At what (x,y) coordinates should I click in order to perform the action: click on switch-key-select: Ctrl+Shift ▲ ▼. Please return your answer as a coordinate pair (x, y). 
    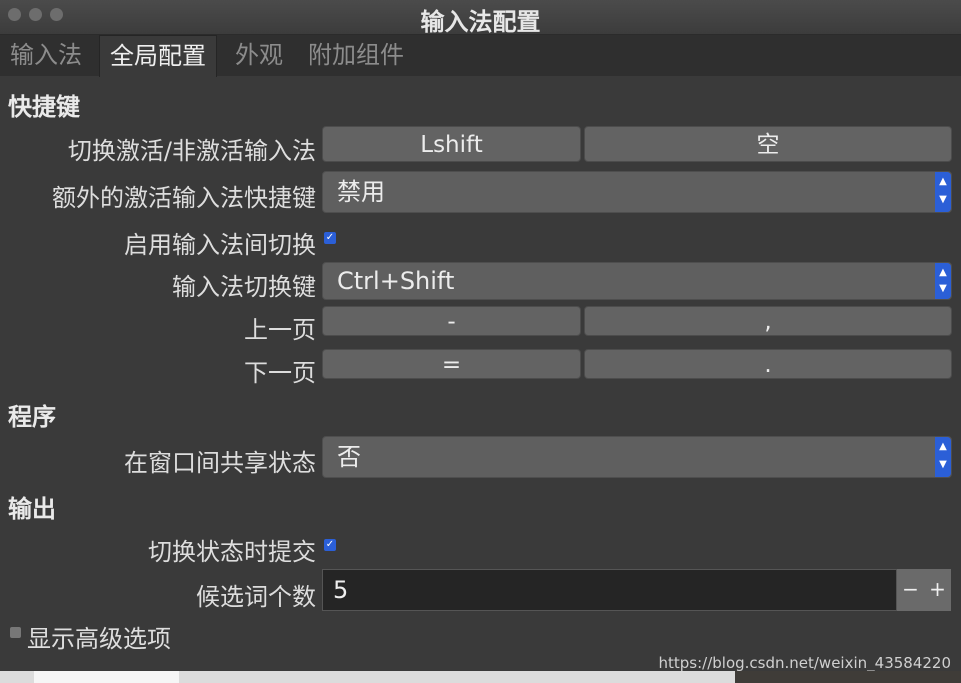
    Looking at the image, I should click on (637, 281).